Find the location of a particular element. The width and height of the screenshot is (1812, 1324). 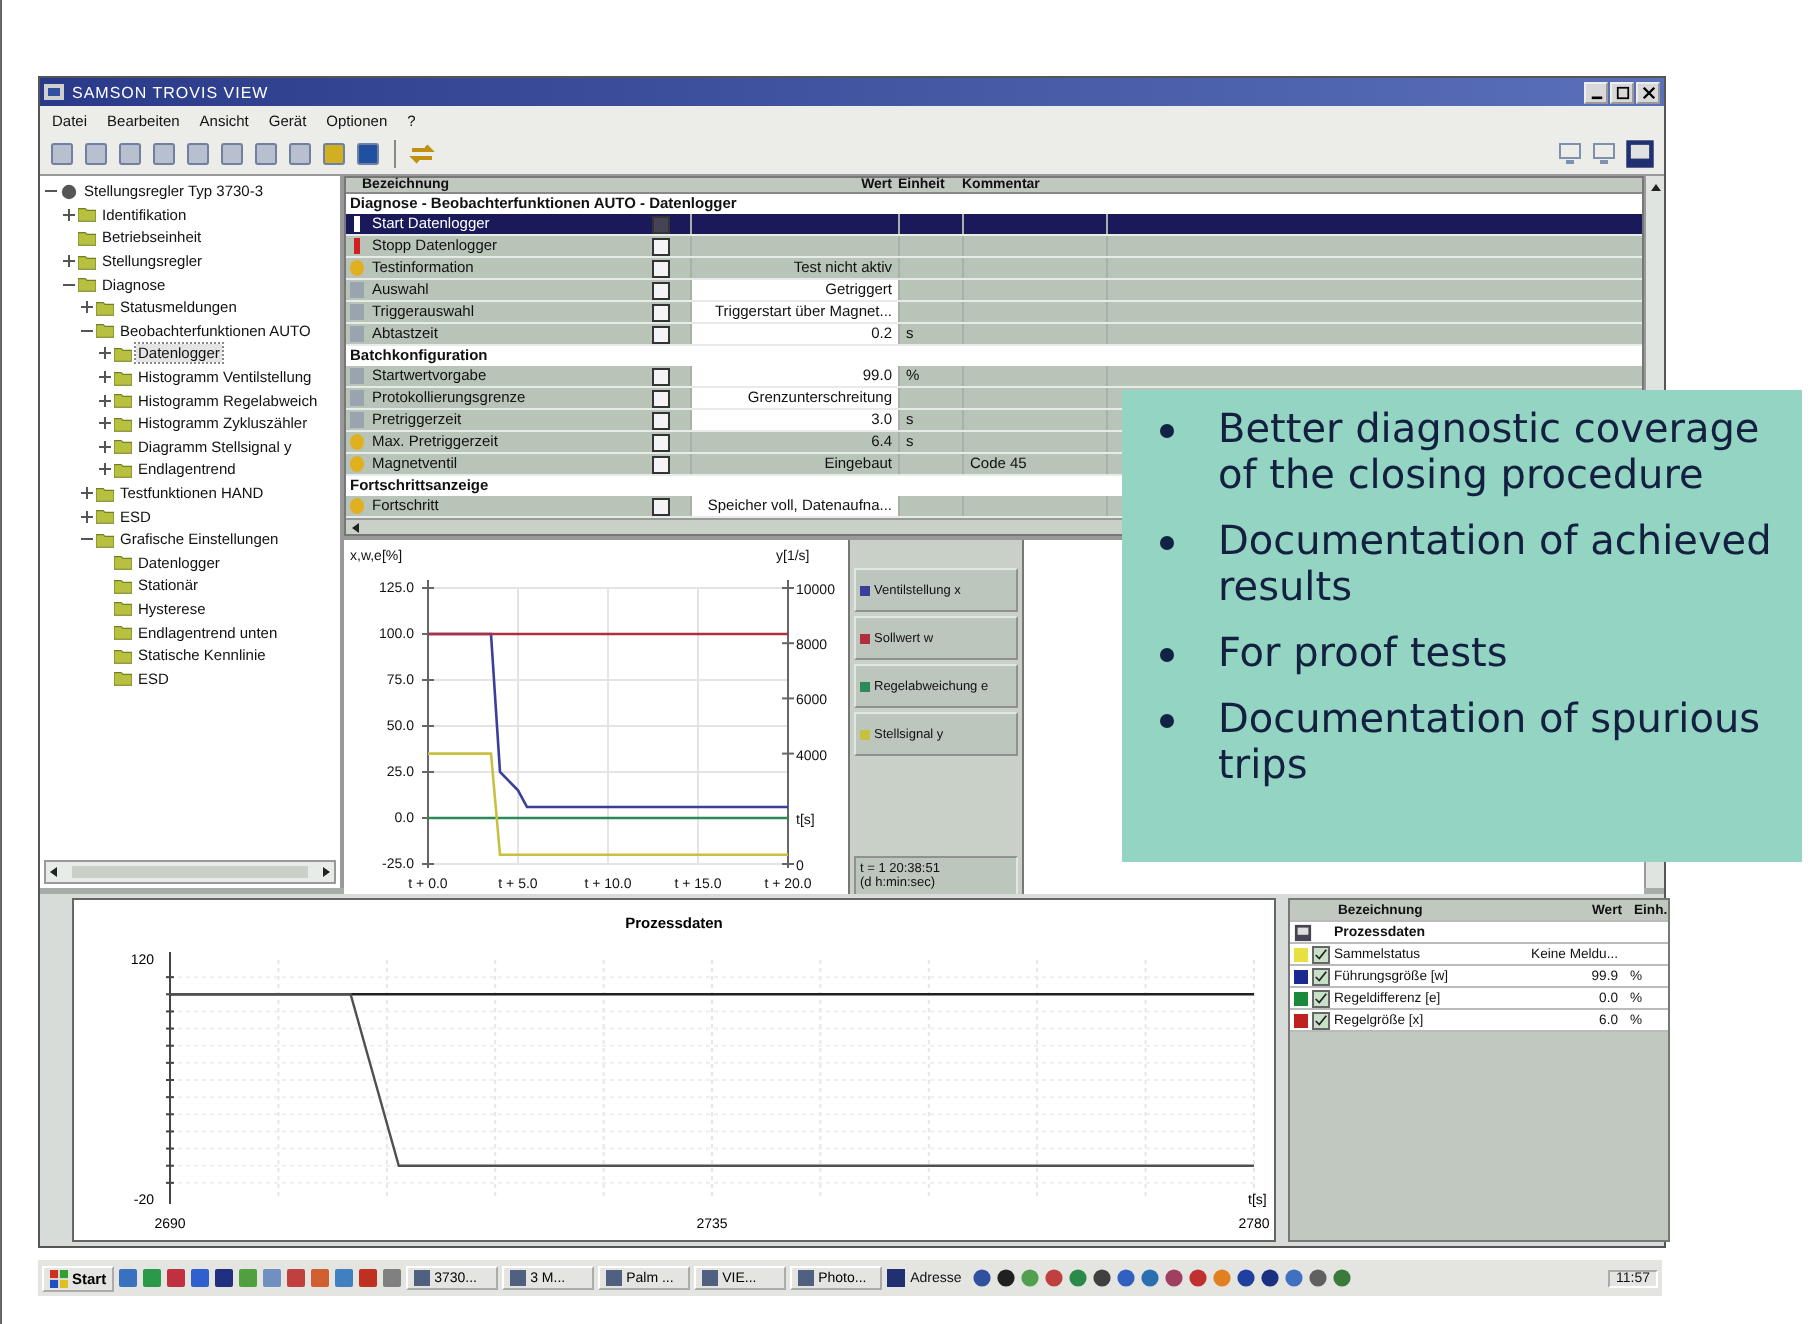

scrollbar-thumb is located at coordinates (190, 872).